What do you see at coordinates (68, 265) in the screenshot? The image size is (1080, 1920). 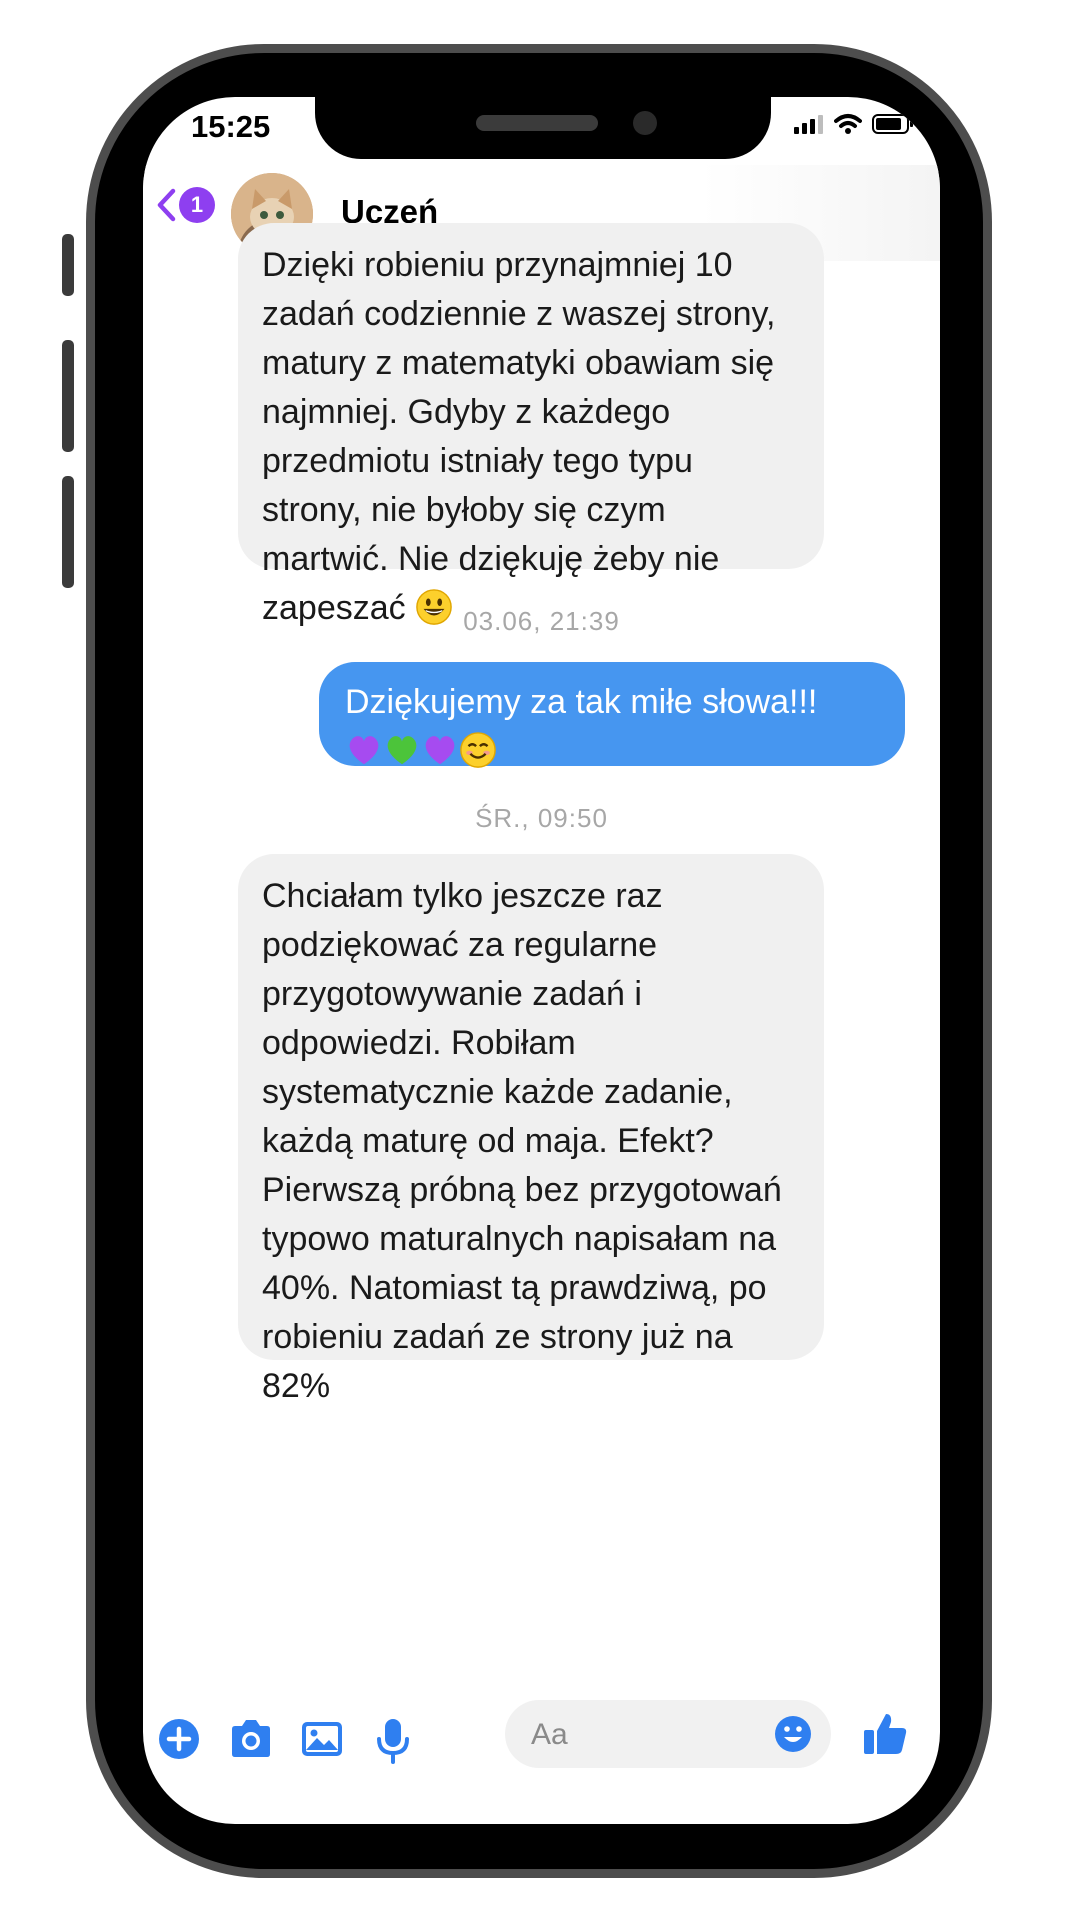 I see `mute-switch` at bounding box center [68, 265].